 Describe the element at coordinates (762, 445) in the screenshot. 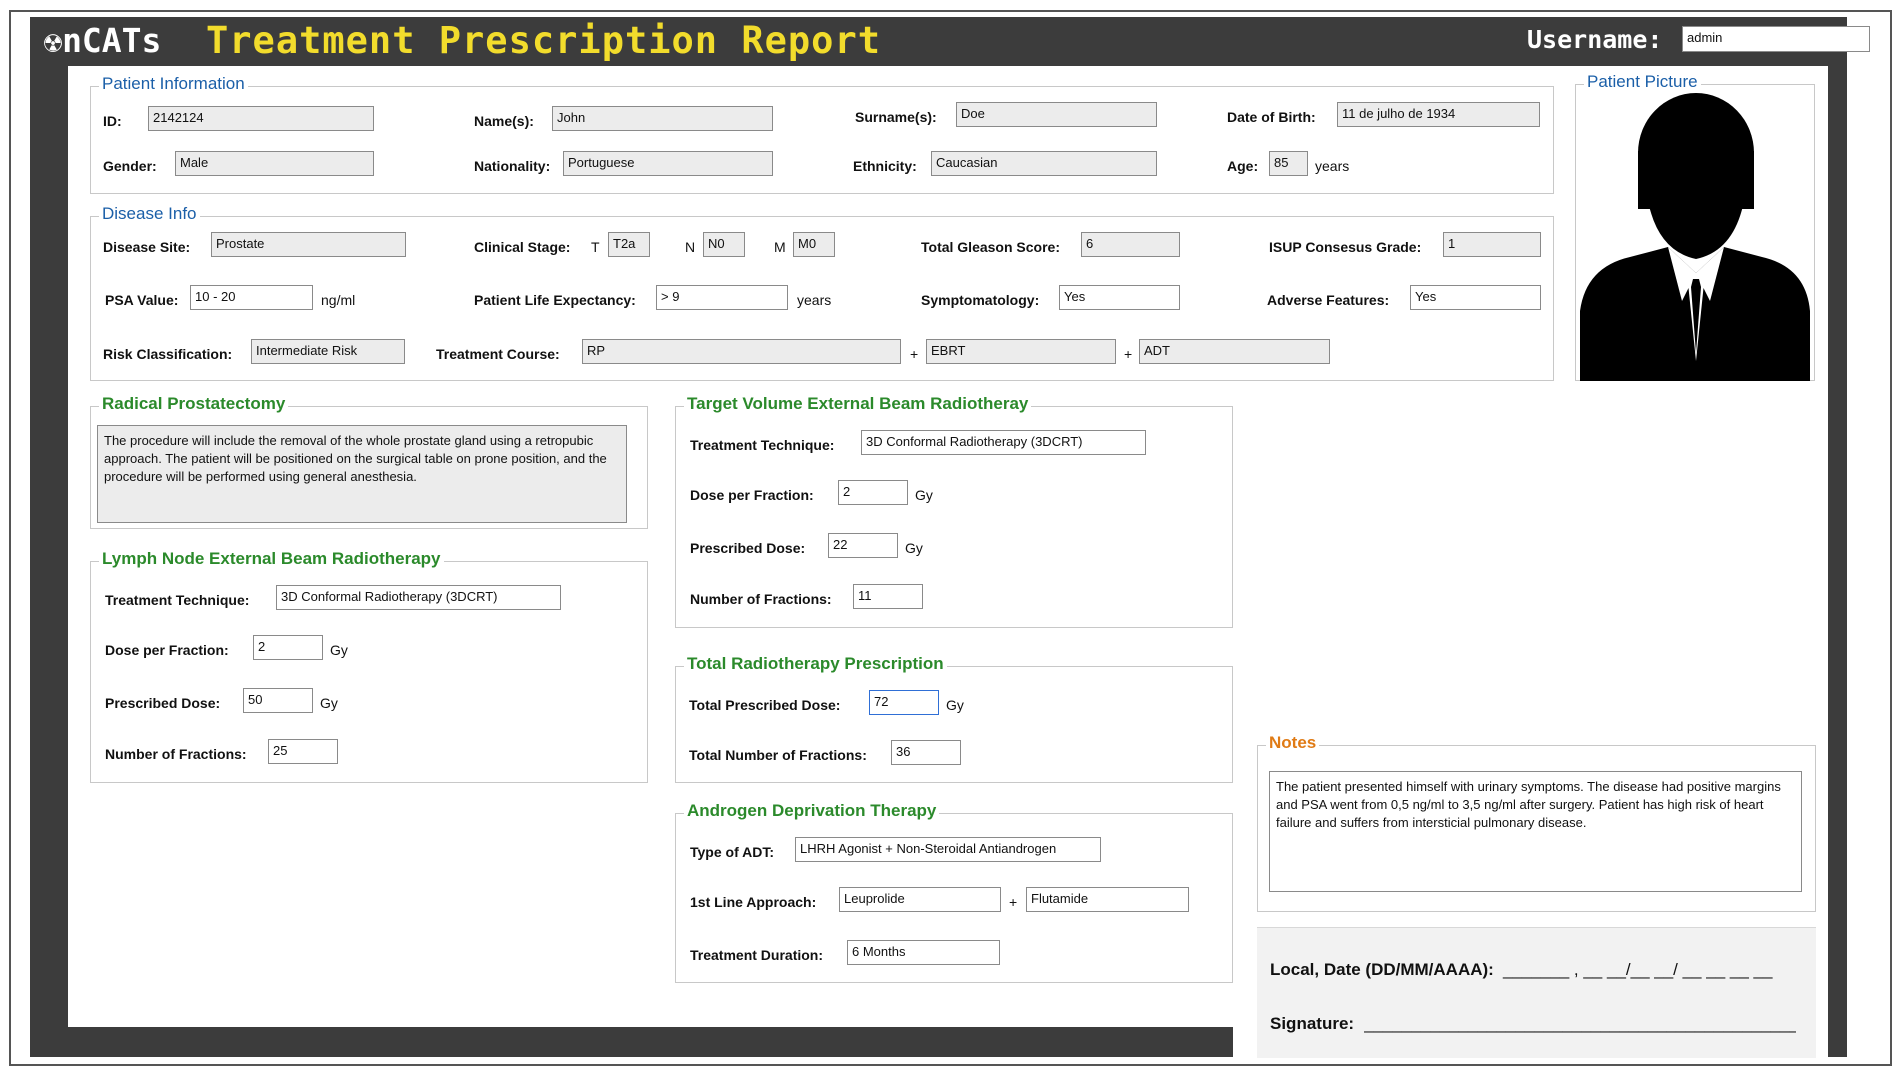

I see `target-technique-label: Treatment Technique:` at that location.